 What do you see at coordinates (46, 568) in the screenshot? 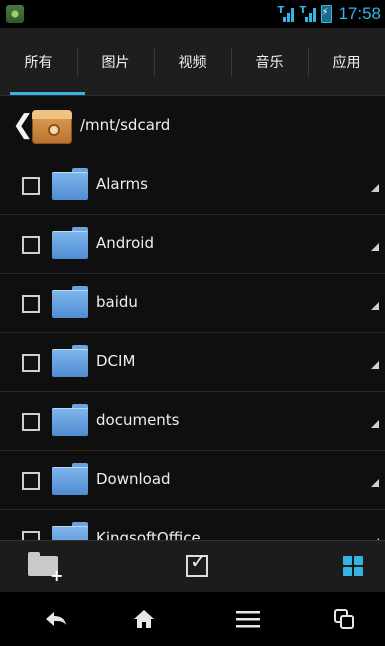
I see `new-folder-icon: +` at bounding box center [46, 568].